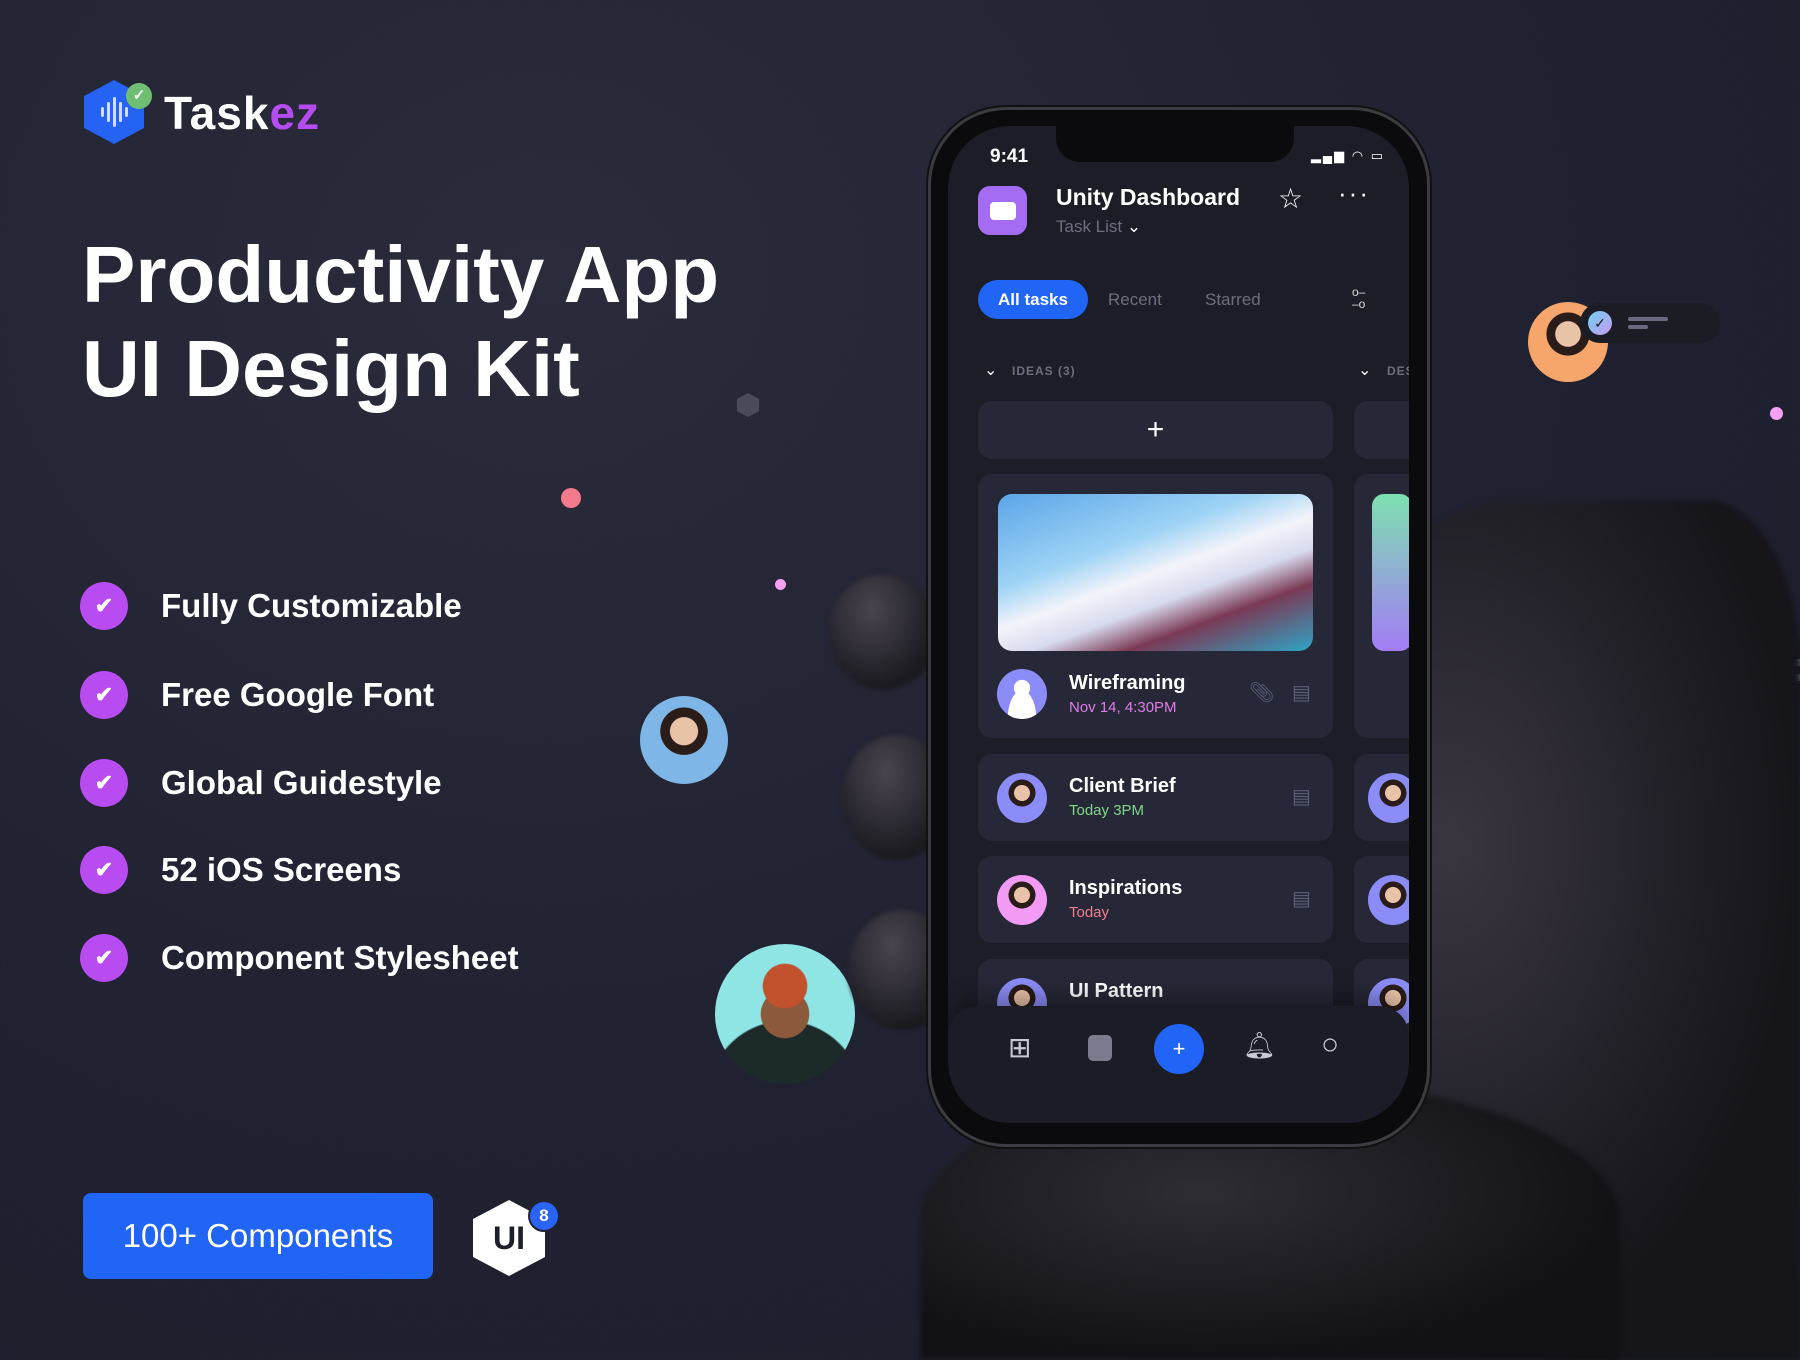 This screenshot has height=1360, width=1800. What do you see at coordinates (1259, 1045) in the screenshot?
I see `bell-icon: 🔔︎` at bounding box center [1259, 1045].